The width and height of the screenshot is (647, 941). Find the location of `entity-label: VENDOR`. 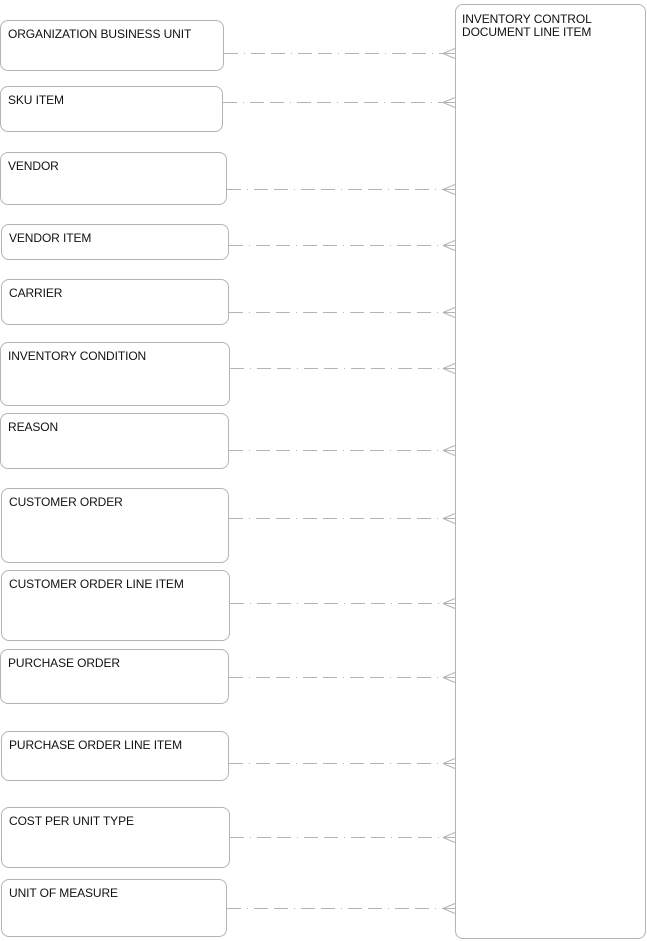

entity-label: VENDOR is located at coordinates (33, 166).